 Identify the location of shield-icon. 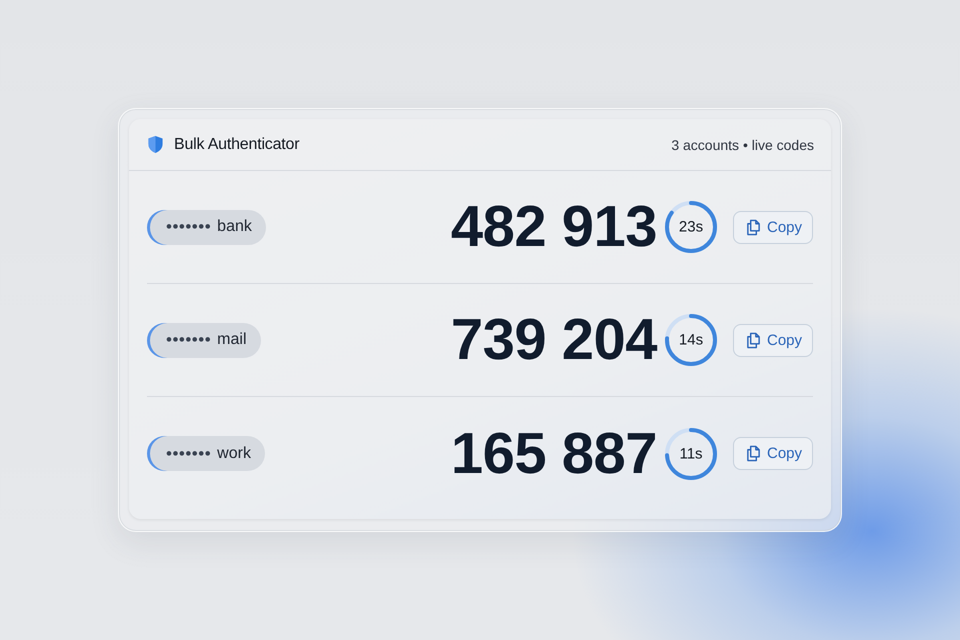
(155, 144).